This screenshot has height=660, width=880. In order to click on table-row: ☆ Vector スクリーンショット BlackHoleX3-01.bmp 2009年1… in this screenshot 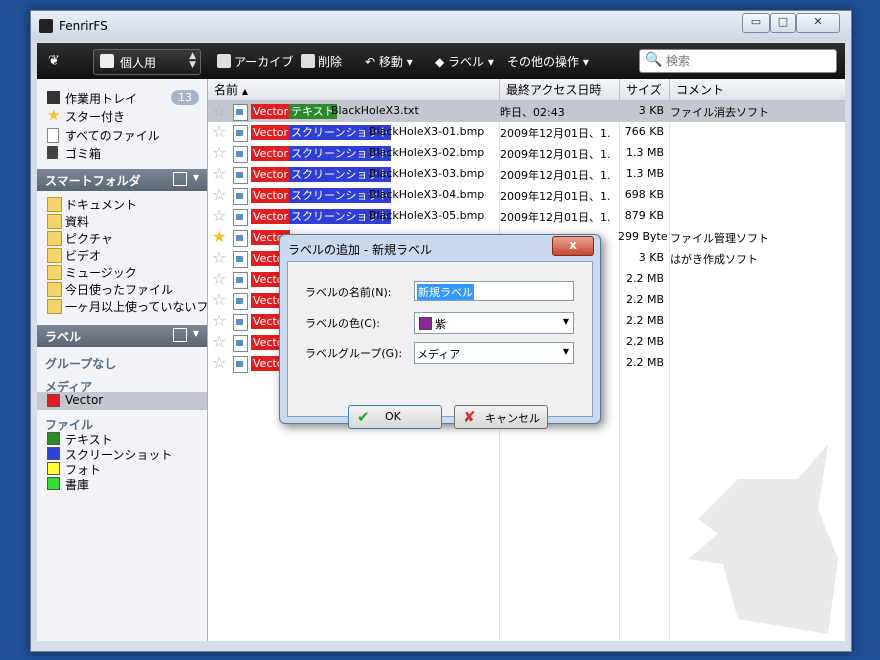, I will do `click(526, 132)`.